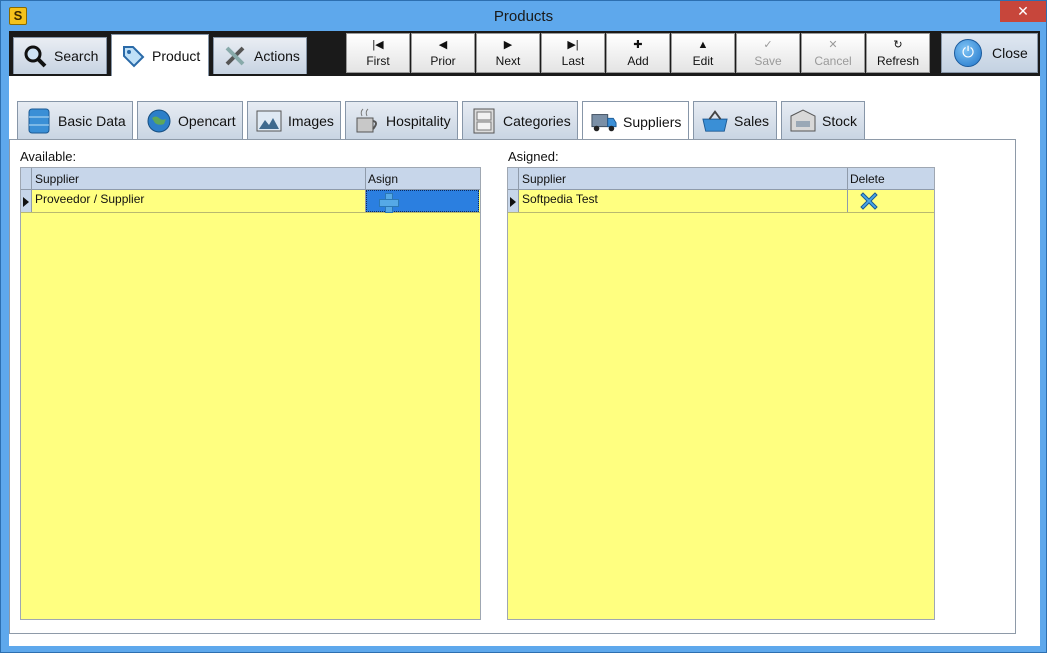 Image resolution: width=1047 pixels, height=653 pixels. Describe the element at coordinates (840, 120) in the screenshot. I see `tab-stock-label: Stock` at that location.